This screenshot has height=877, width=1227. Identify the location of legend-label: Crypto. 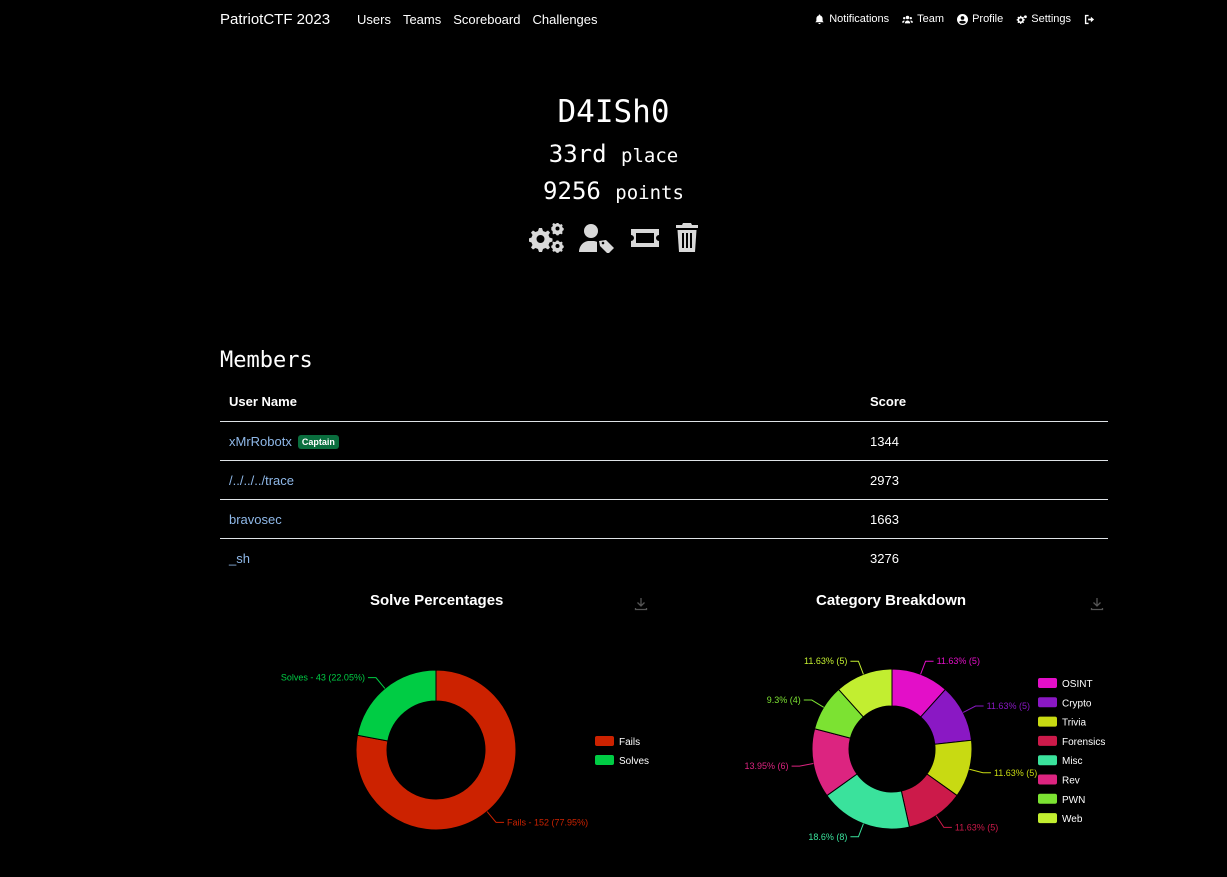
(1077, 703).